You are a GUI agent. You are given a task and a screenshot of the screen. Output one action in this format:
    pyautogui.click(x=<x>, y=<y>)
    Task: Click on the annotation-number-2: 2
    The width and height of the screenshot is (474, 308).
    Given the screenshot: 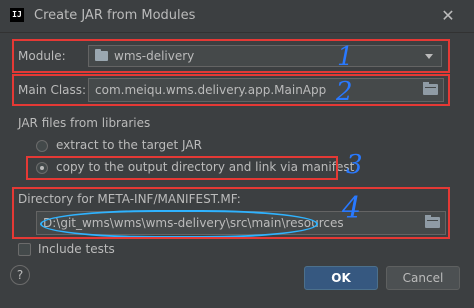 What is the action you would take?
    pyautogui.click(x=344, y=92)
    